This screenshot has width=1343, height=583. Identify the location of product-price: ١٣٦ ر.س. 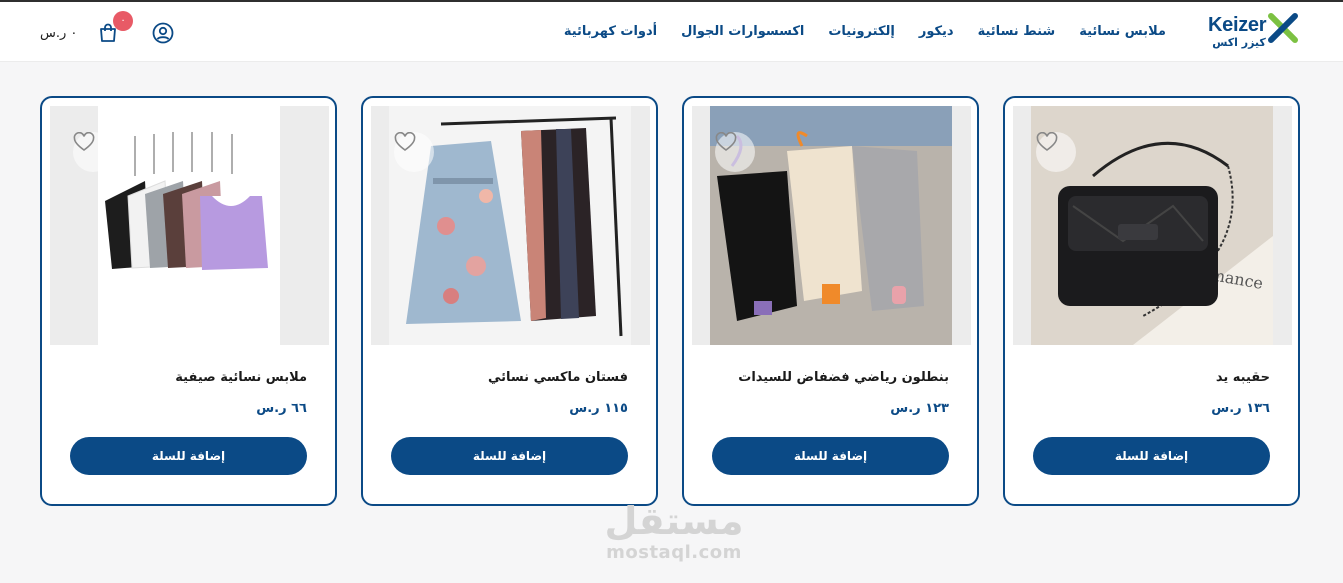
(1240, 408).